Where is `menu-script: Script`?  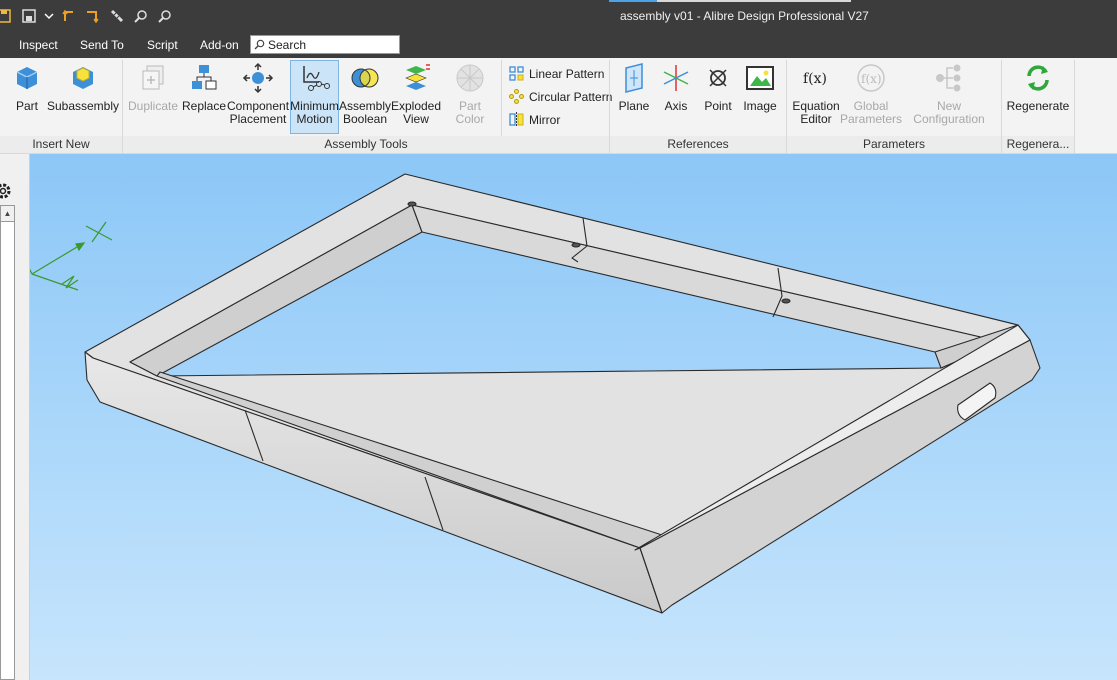
menu-script: Script is located at coordinates (162, 45).